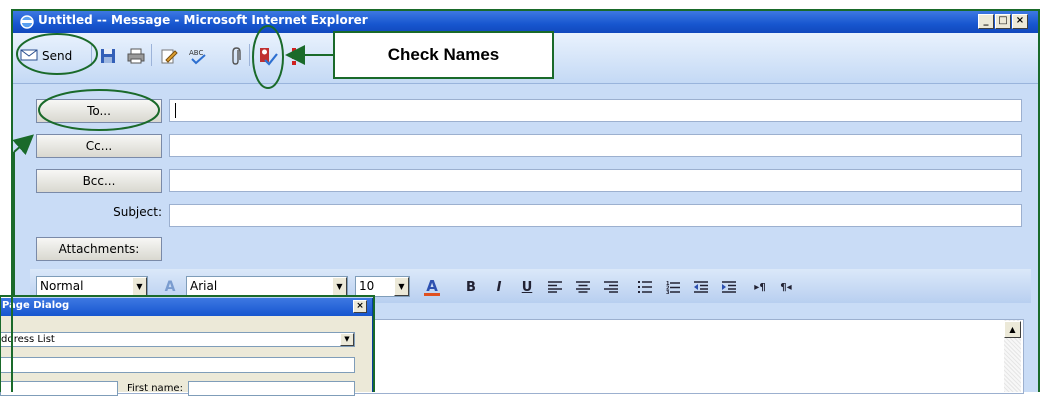 The width and height of the screenshot is (1041, 396). Describe the element at coordinates (268, 56) in the screenshot. I see `check-names-icon` at that location.